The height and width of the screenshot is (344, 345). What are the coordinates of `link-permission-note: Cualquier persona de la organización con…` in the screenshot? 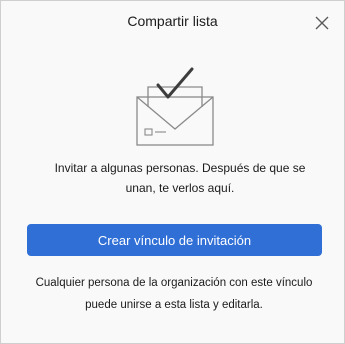 It's located at (174, 294).